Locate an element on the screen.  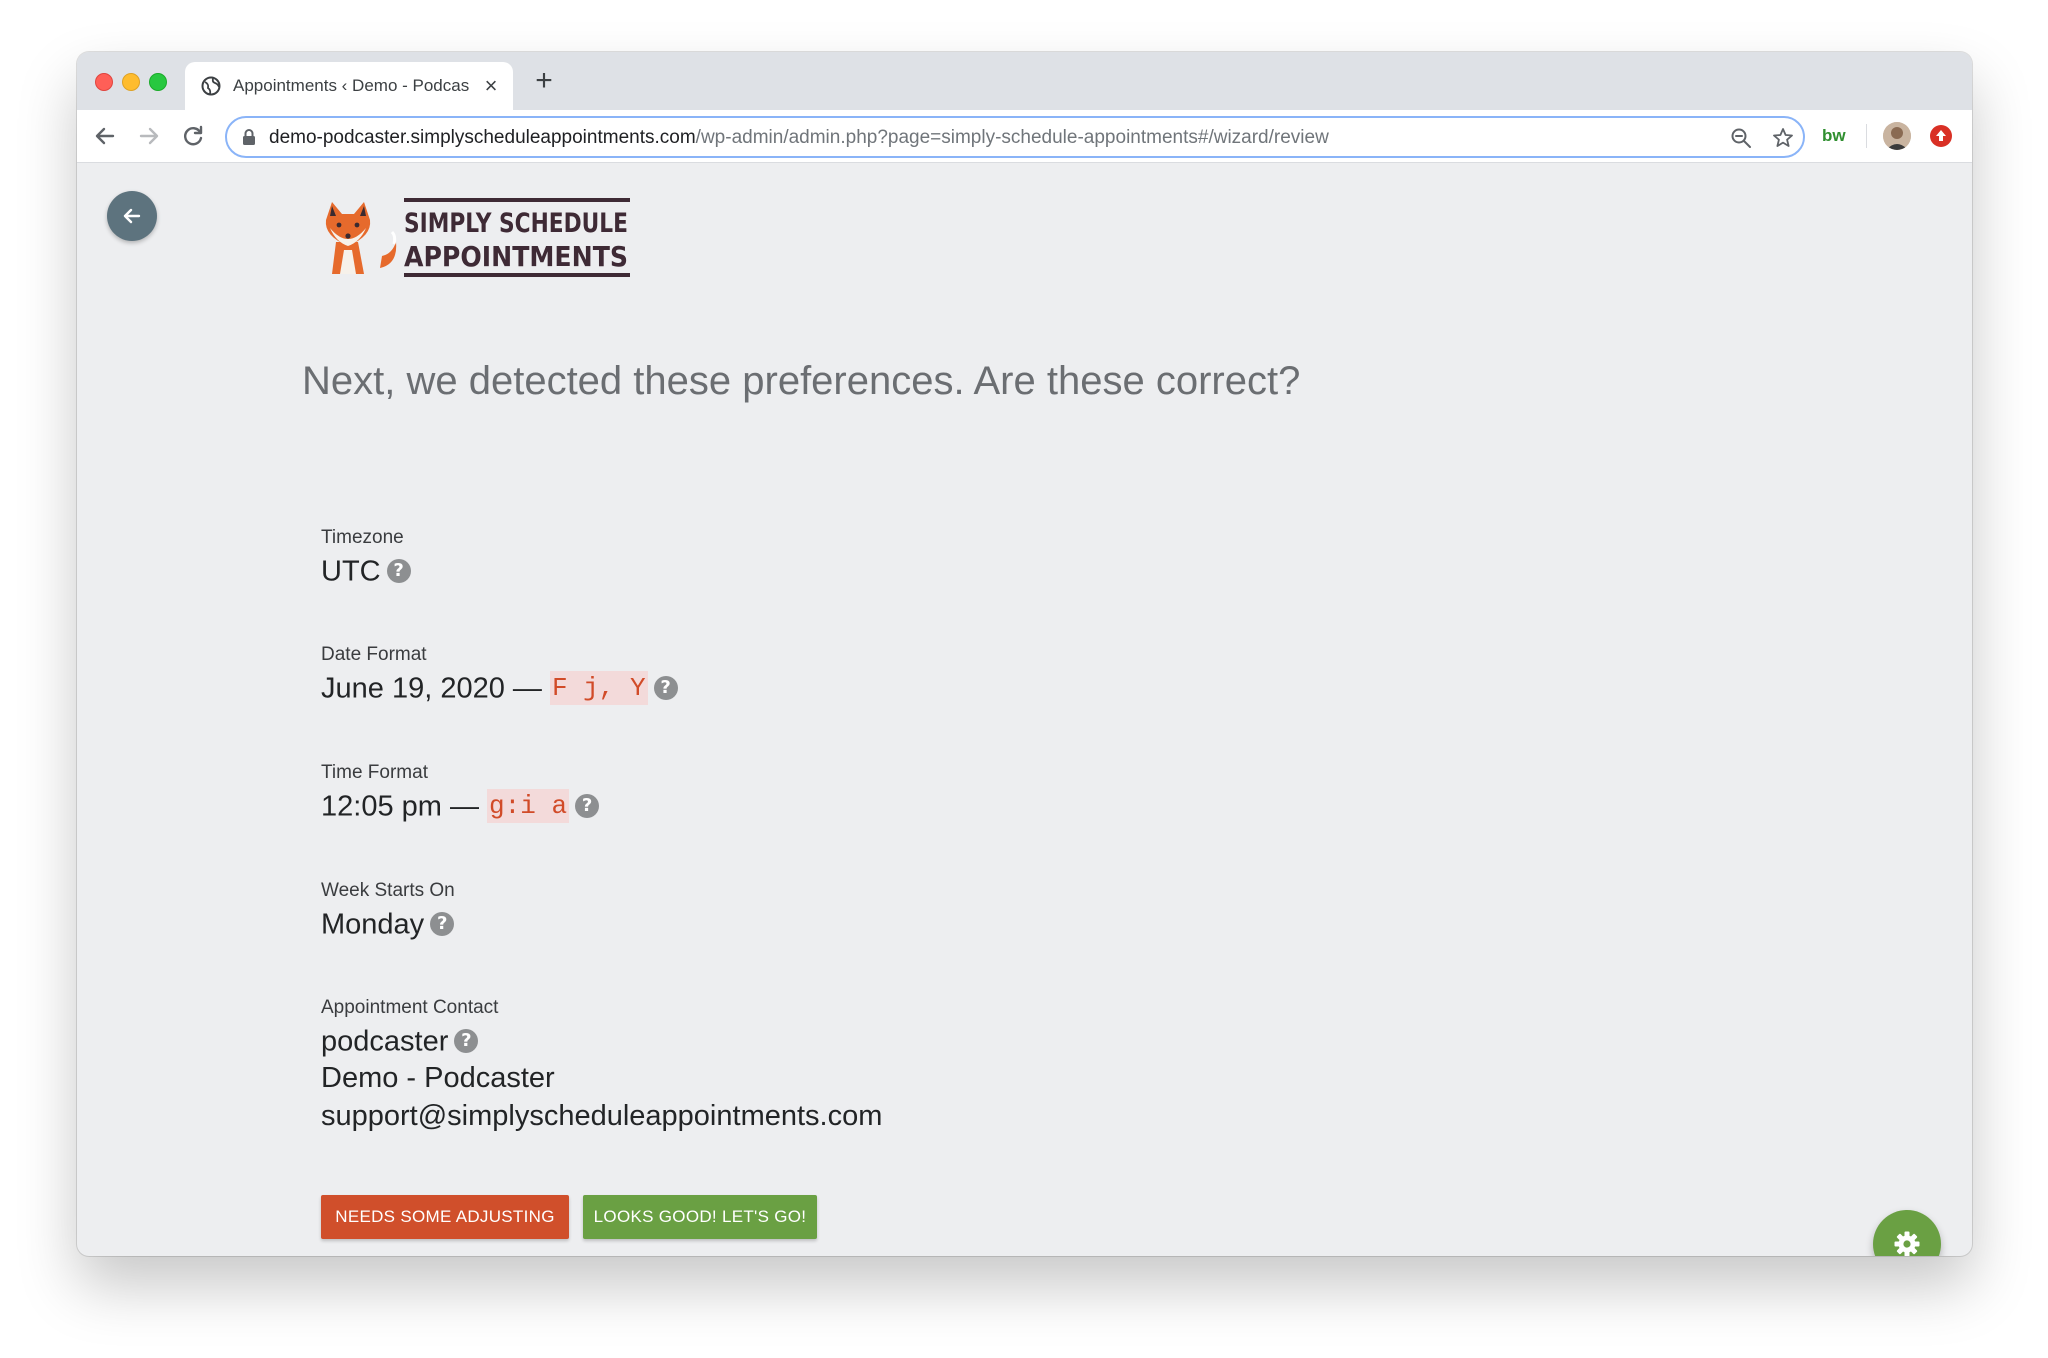
week-start-value: Monday is located at coordinates (373, 924).